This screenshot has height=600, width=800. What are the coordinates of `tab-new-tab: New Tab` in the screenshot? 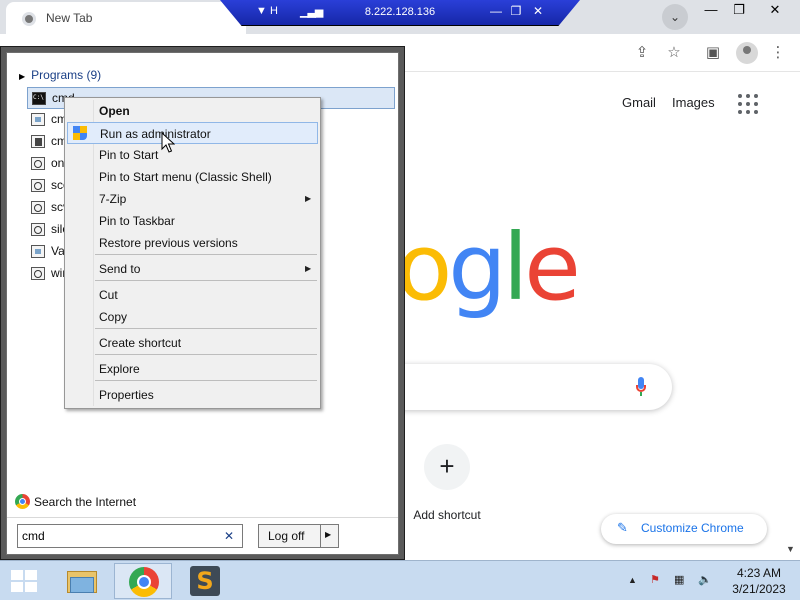 It's located at (126, 18).